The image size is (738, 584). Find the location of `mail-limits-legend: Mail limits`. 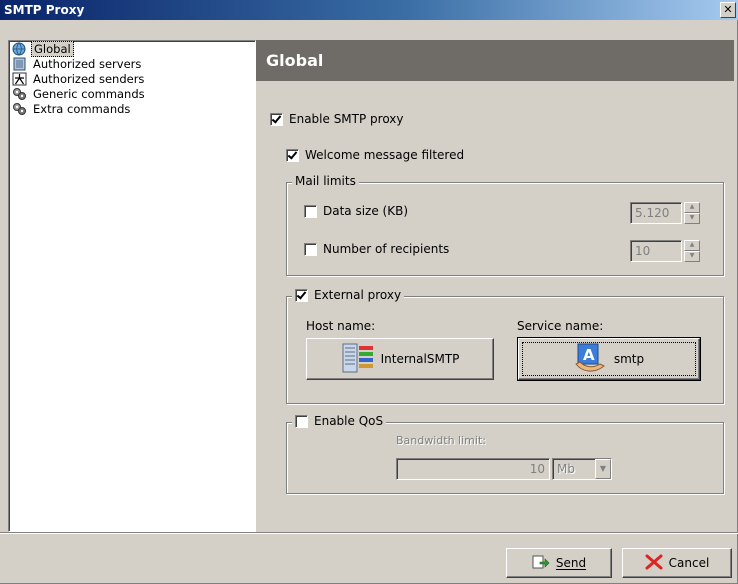

mail-limits-legend: Mail limits is located at coordinates (325, 181).